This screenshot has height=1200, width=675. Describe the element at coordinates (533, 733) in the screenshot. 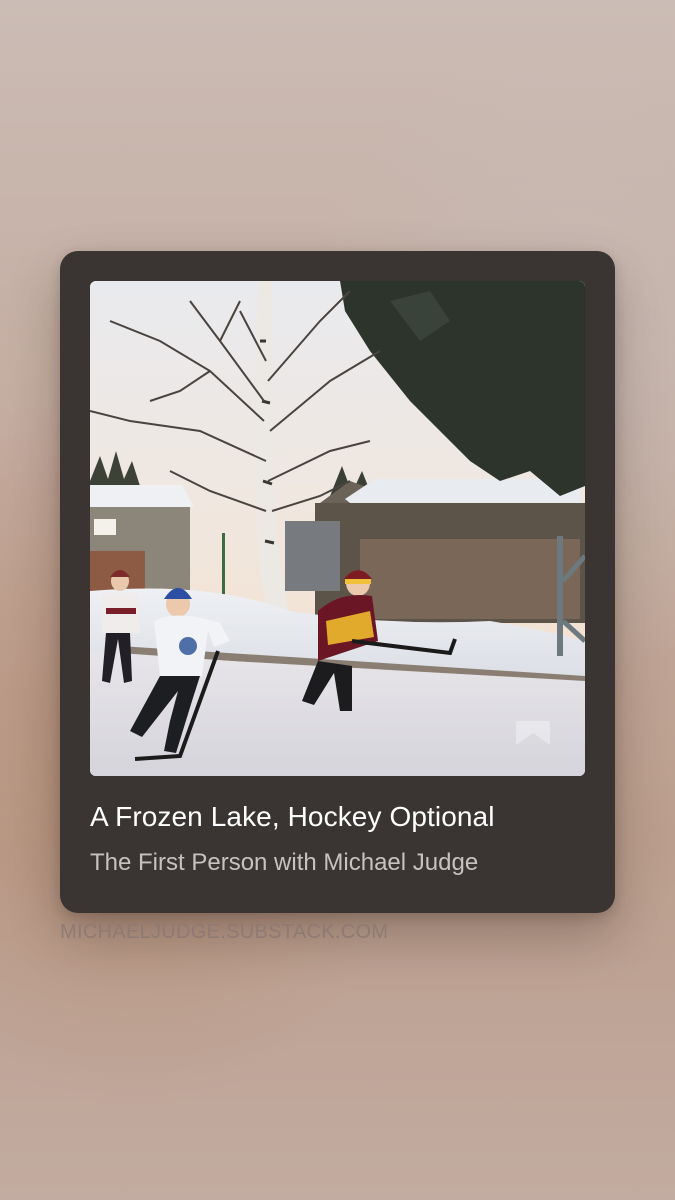

I see `bookmark-icon` at that location.